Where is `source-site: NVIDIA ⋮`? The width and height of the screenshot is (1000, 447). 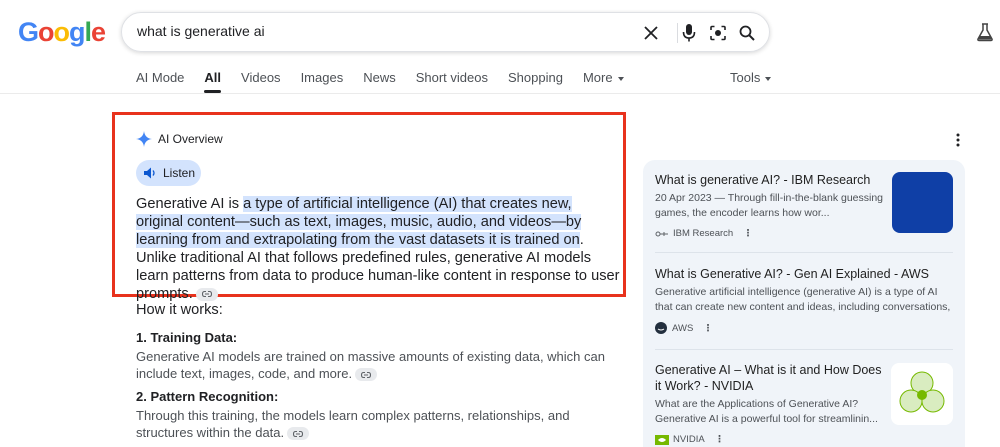
source-site: NVIDIA ⋮ is located at coordinates (771, 439).